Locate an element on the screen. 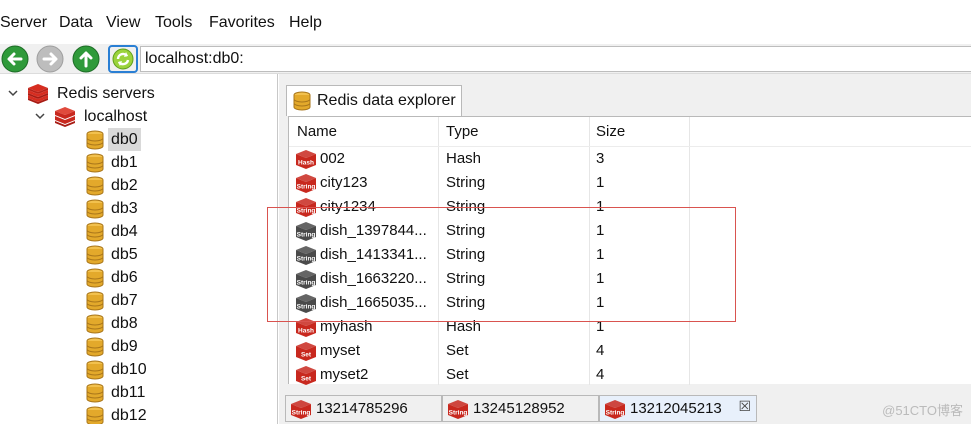 The image size is (971, 424). tree-item-label: db11 is located at coordinates (128, 392).